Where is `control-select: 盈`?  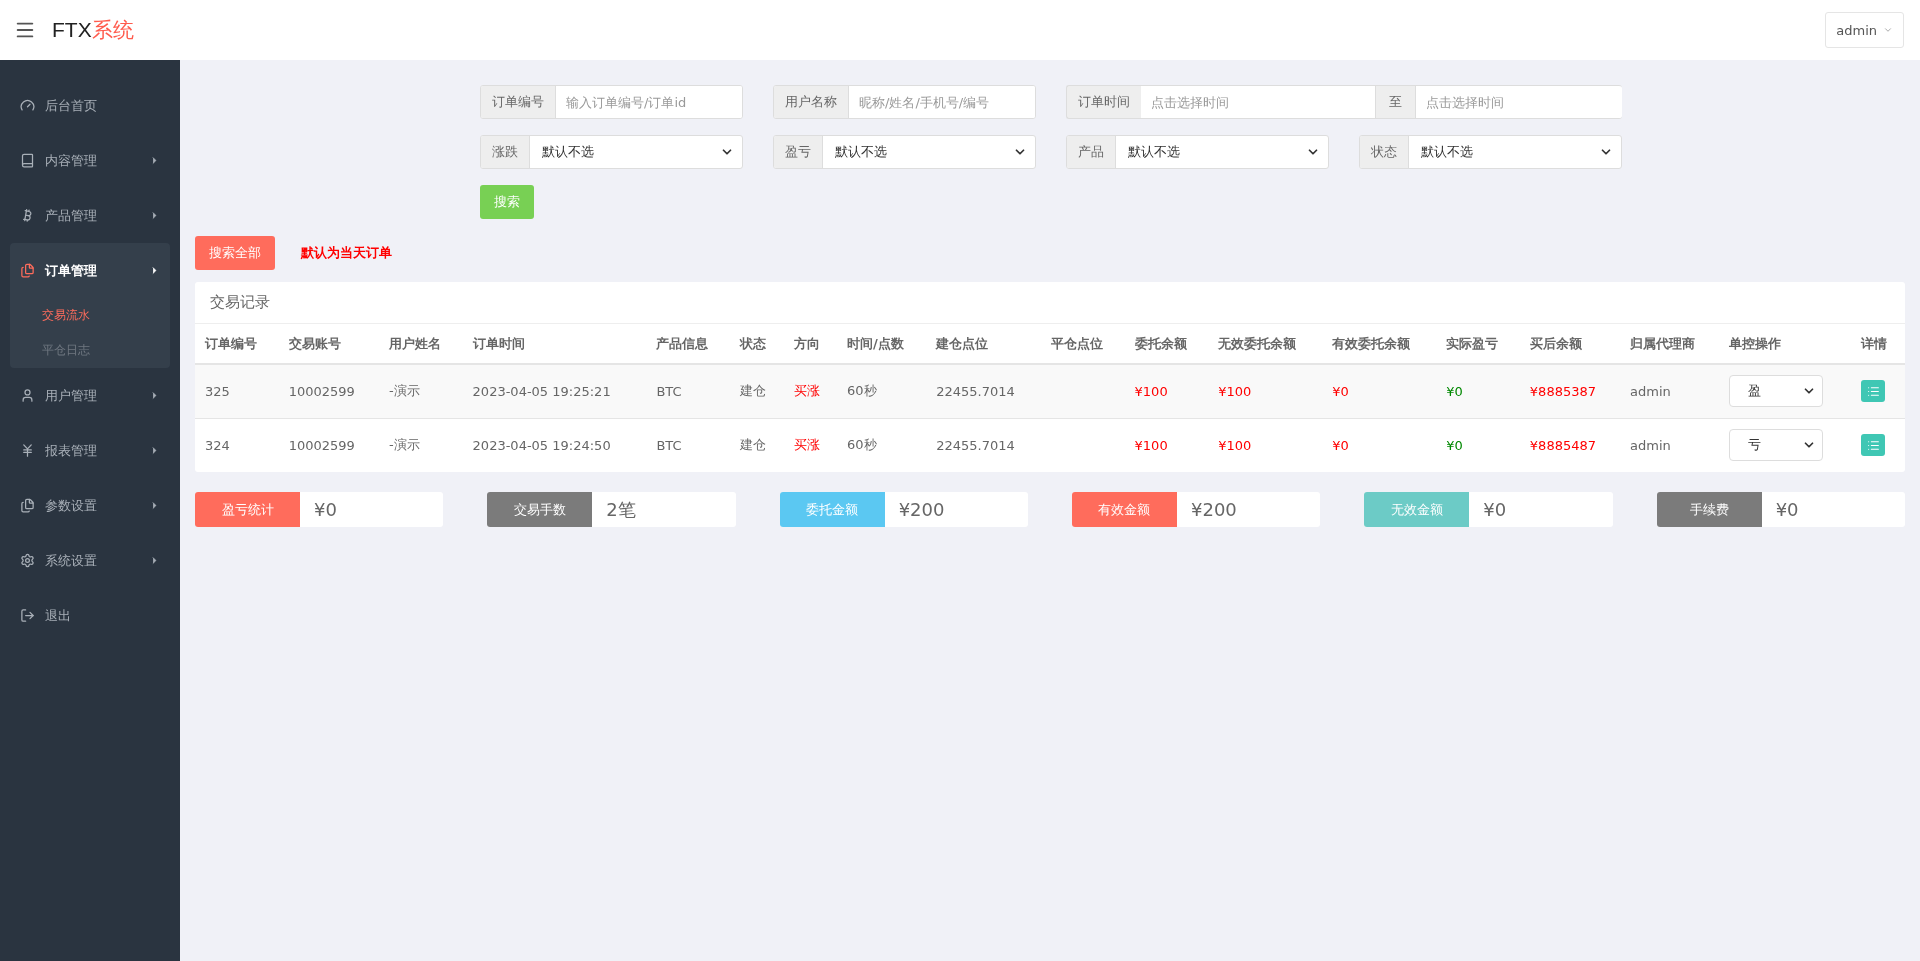 control-select: 盈 is located at coordinates (1775, 391).